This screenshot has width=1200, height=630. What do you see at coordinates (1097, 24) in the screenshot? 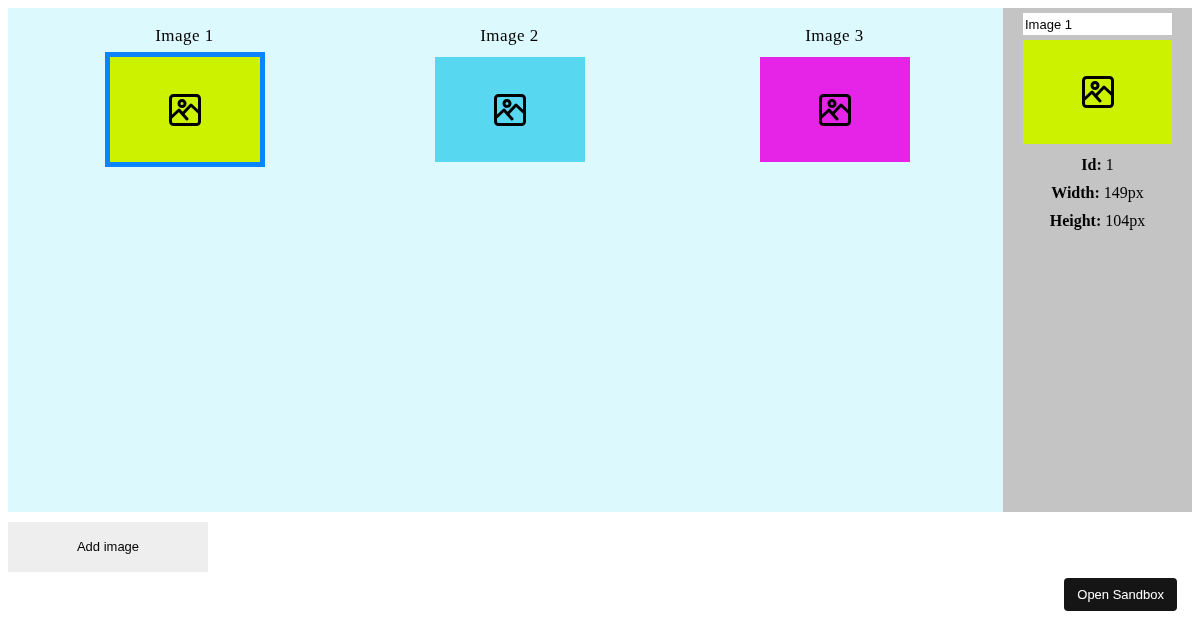
I see `name-input: Image 1` at bounding box center [1097, 24].